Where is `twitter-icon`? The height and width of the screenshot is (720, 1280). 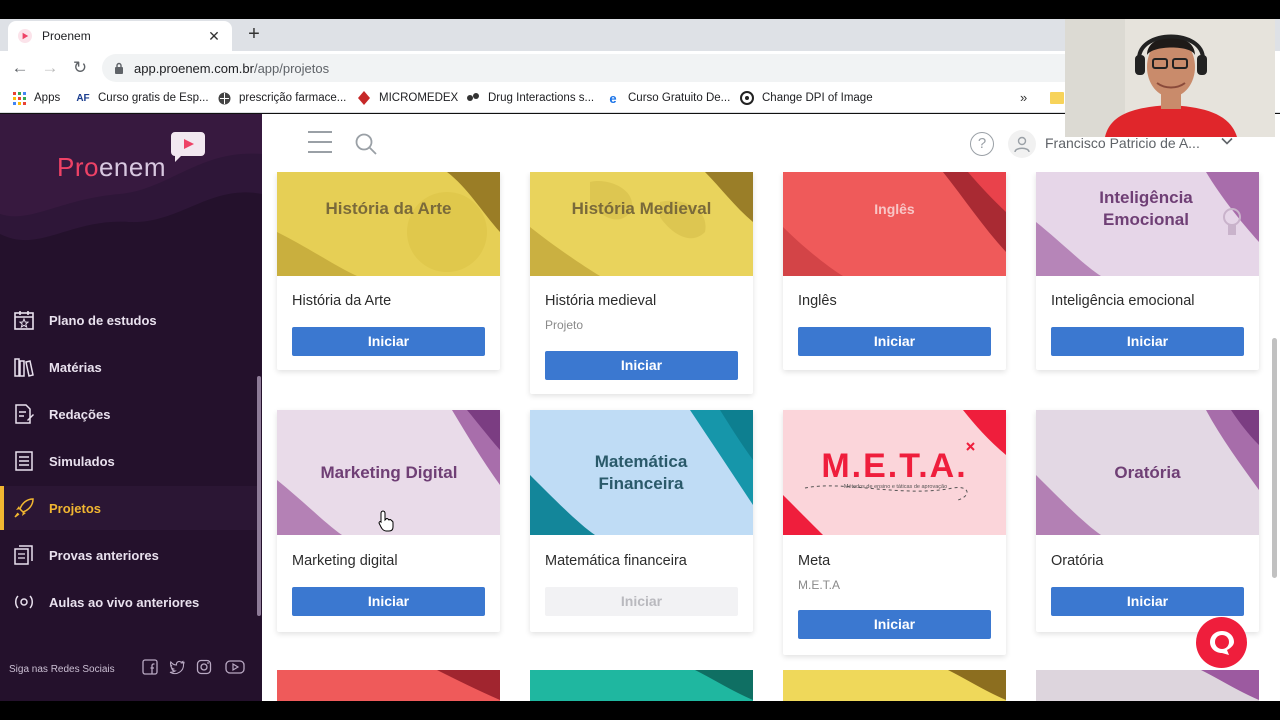
twitter-icon is located at coordinates (177, 667).